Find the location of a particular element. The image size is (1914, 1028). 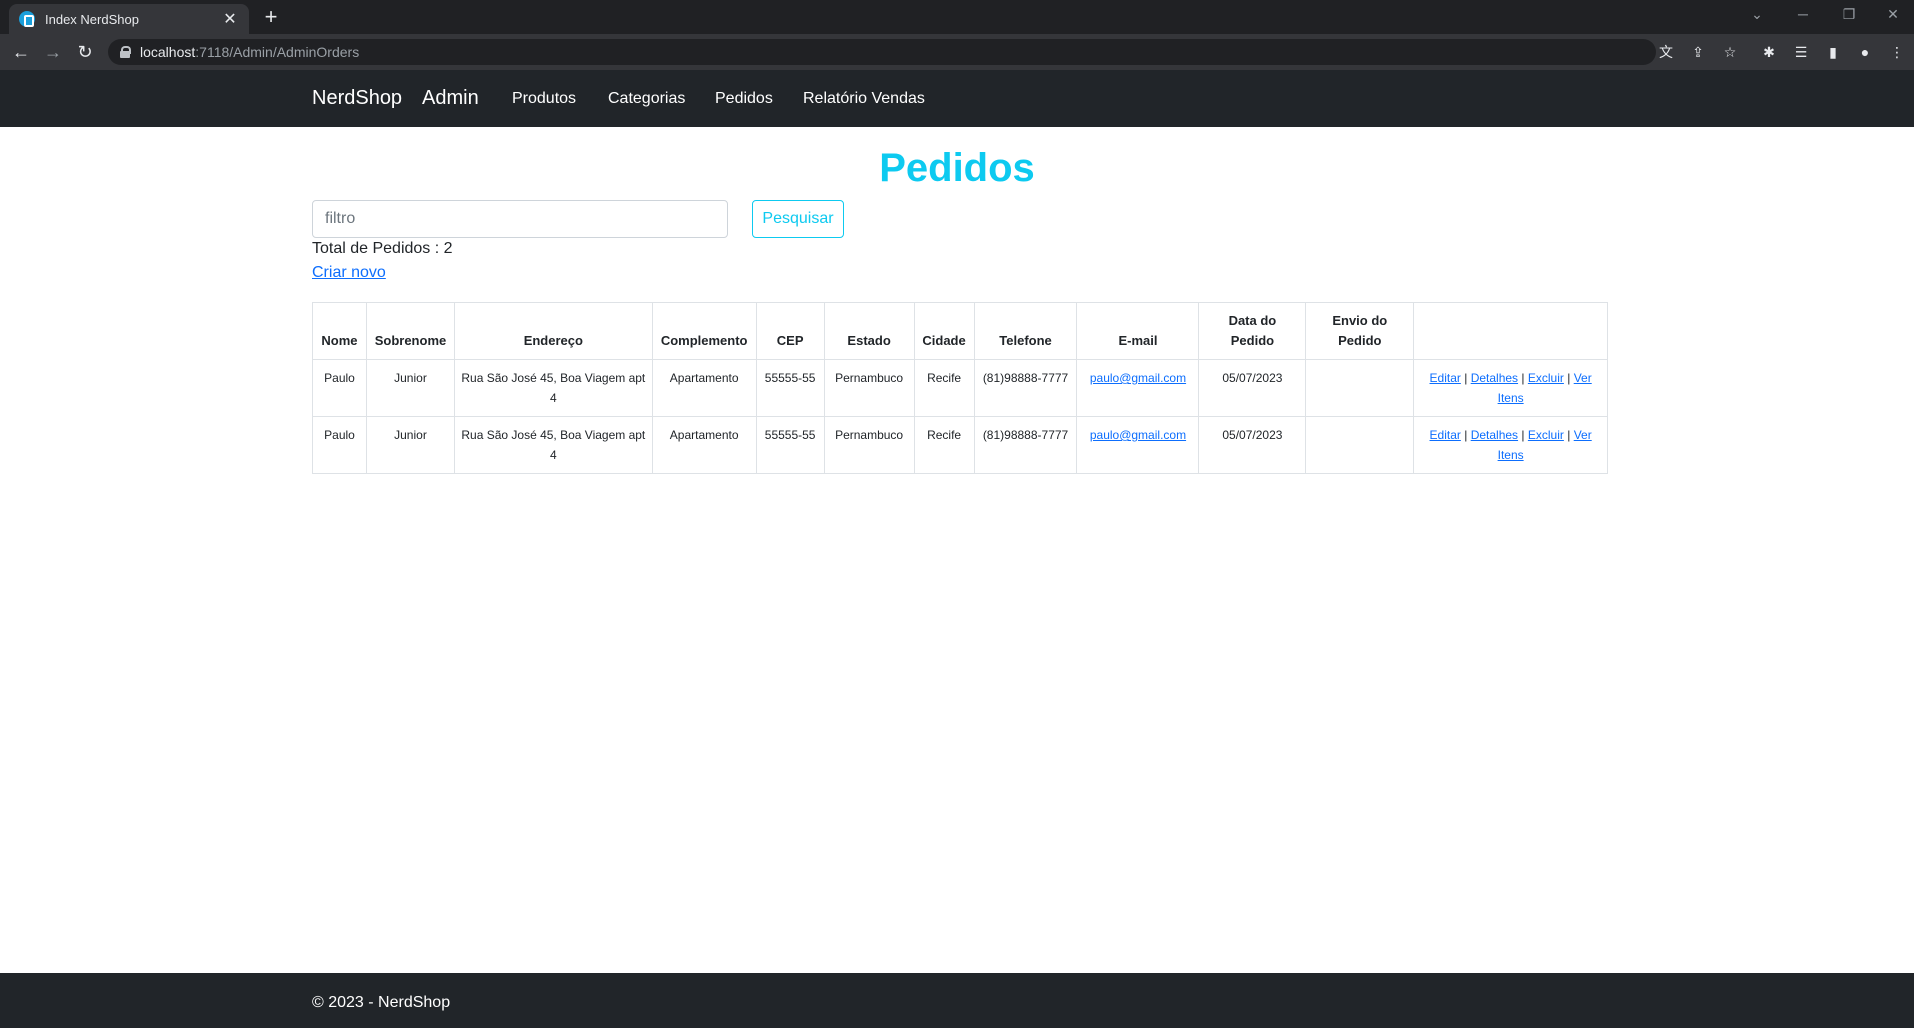

browser-tab: Index NerdShop ✕ is located at coordinates (129, 19).